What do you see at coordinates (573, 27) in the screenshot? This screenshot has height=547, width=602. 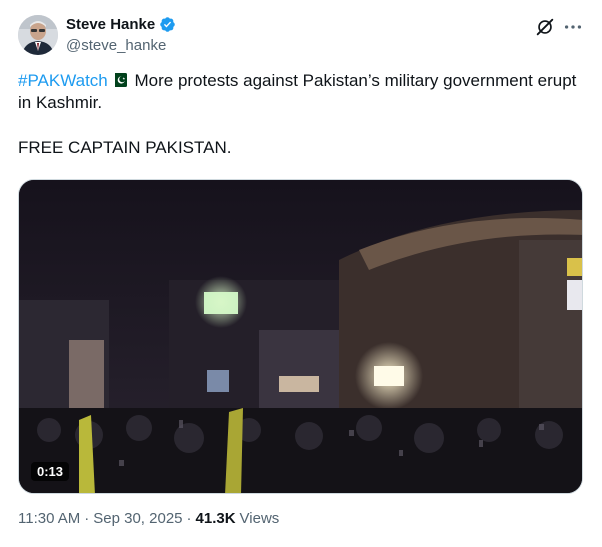 I see `more-options-icon` at bounding box center [573, 27].